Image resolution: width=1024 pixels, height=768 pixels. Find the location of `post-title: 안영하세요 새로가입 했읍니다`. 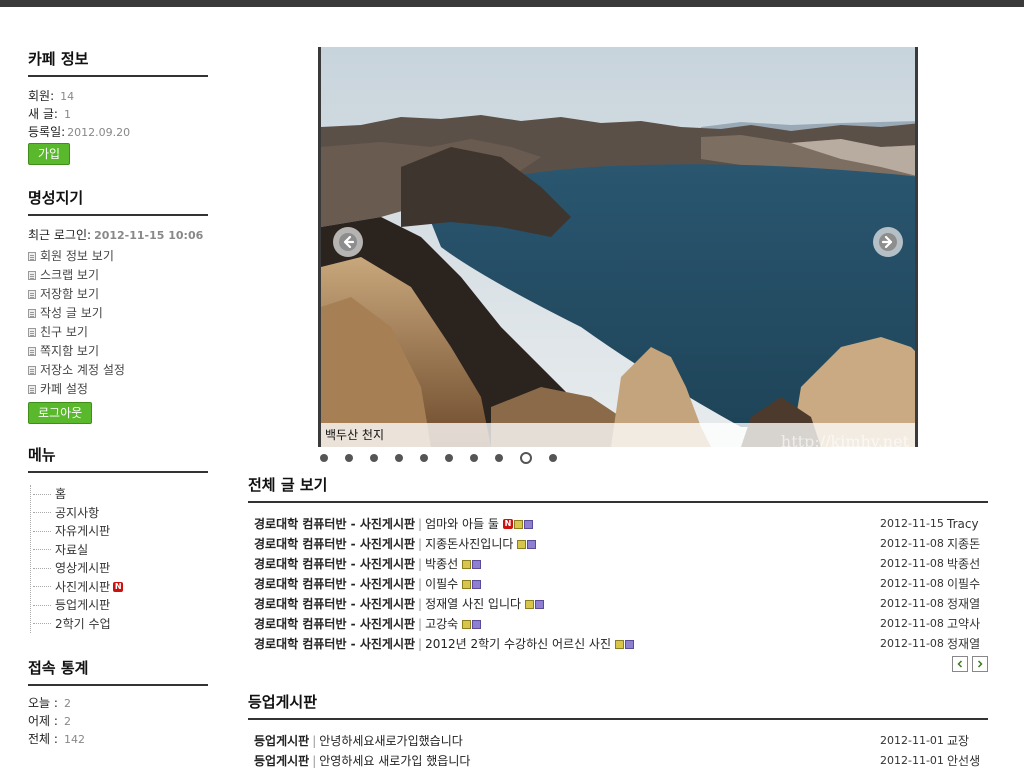

post-title: 안영하세요 새로가입 했읍니다 is located at coordinates (394, 759).